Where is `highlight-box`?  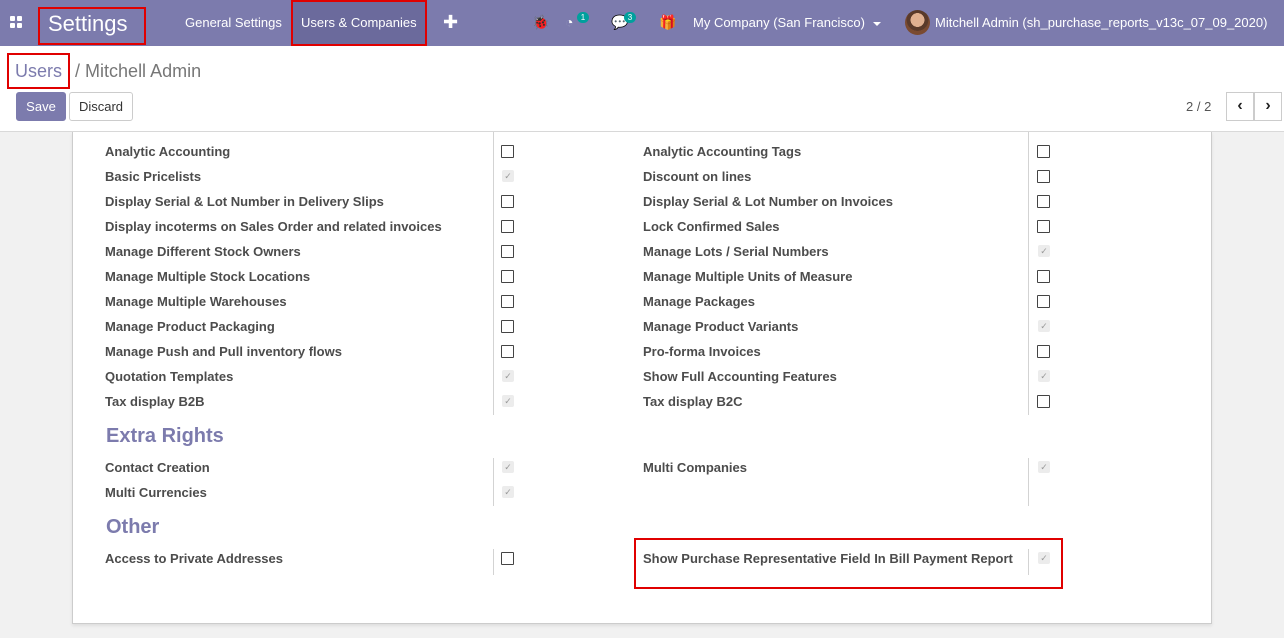 highlight-box is located at coordinates (848, 563).